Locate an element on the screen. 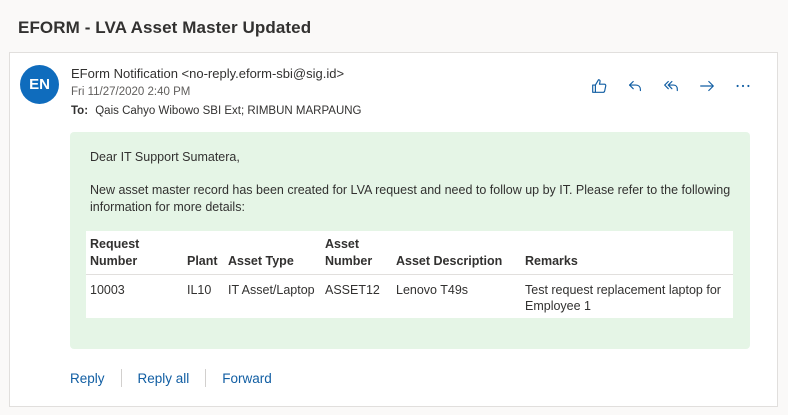 The image size is (788, 415). message-subject: EFORM - LVA Asset Master Updated is located at coordinates (165, 27).